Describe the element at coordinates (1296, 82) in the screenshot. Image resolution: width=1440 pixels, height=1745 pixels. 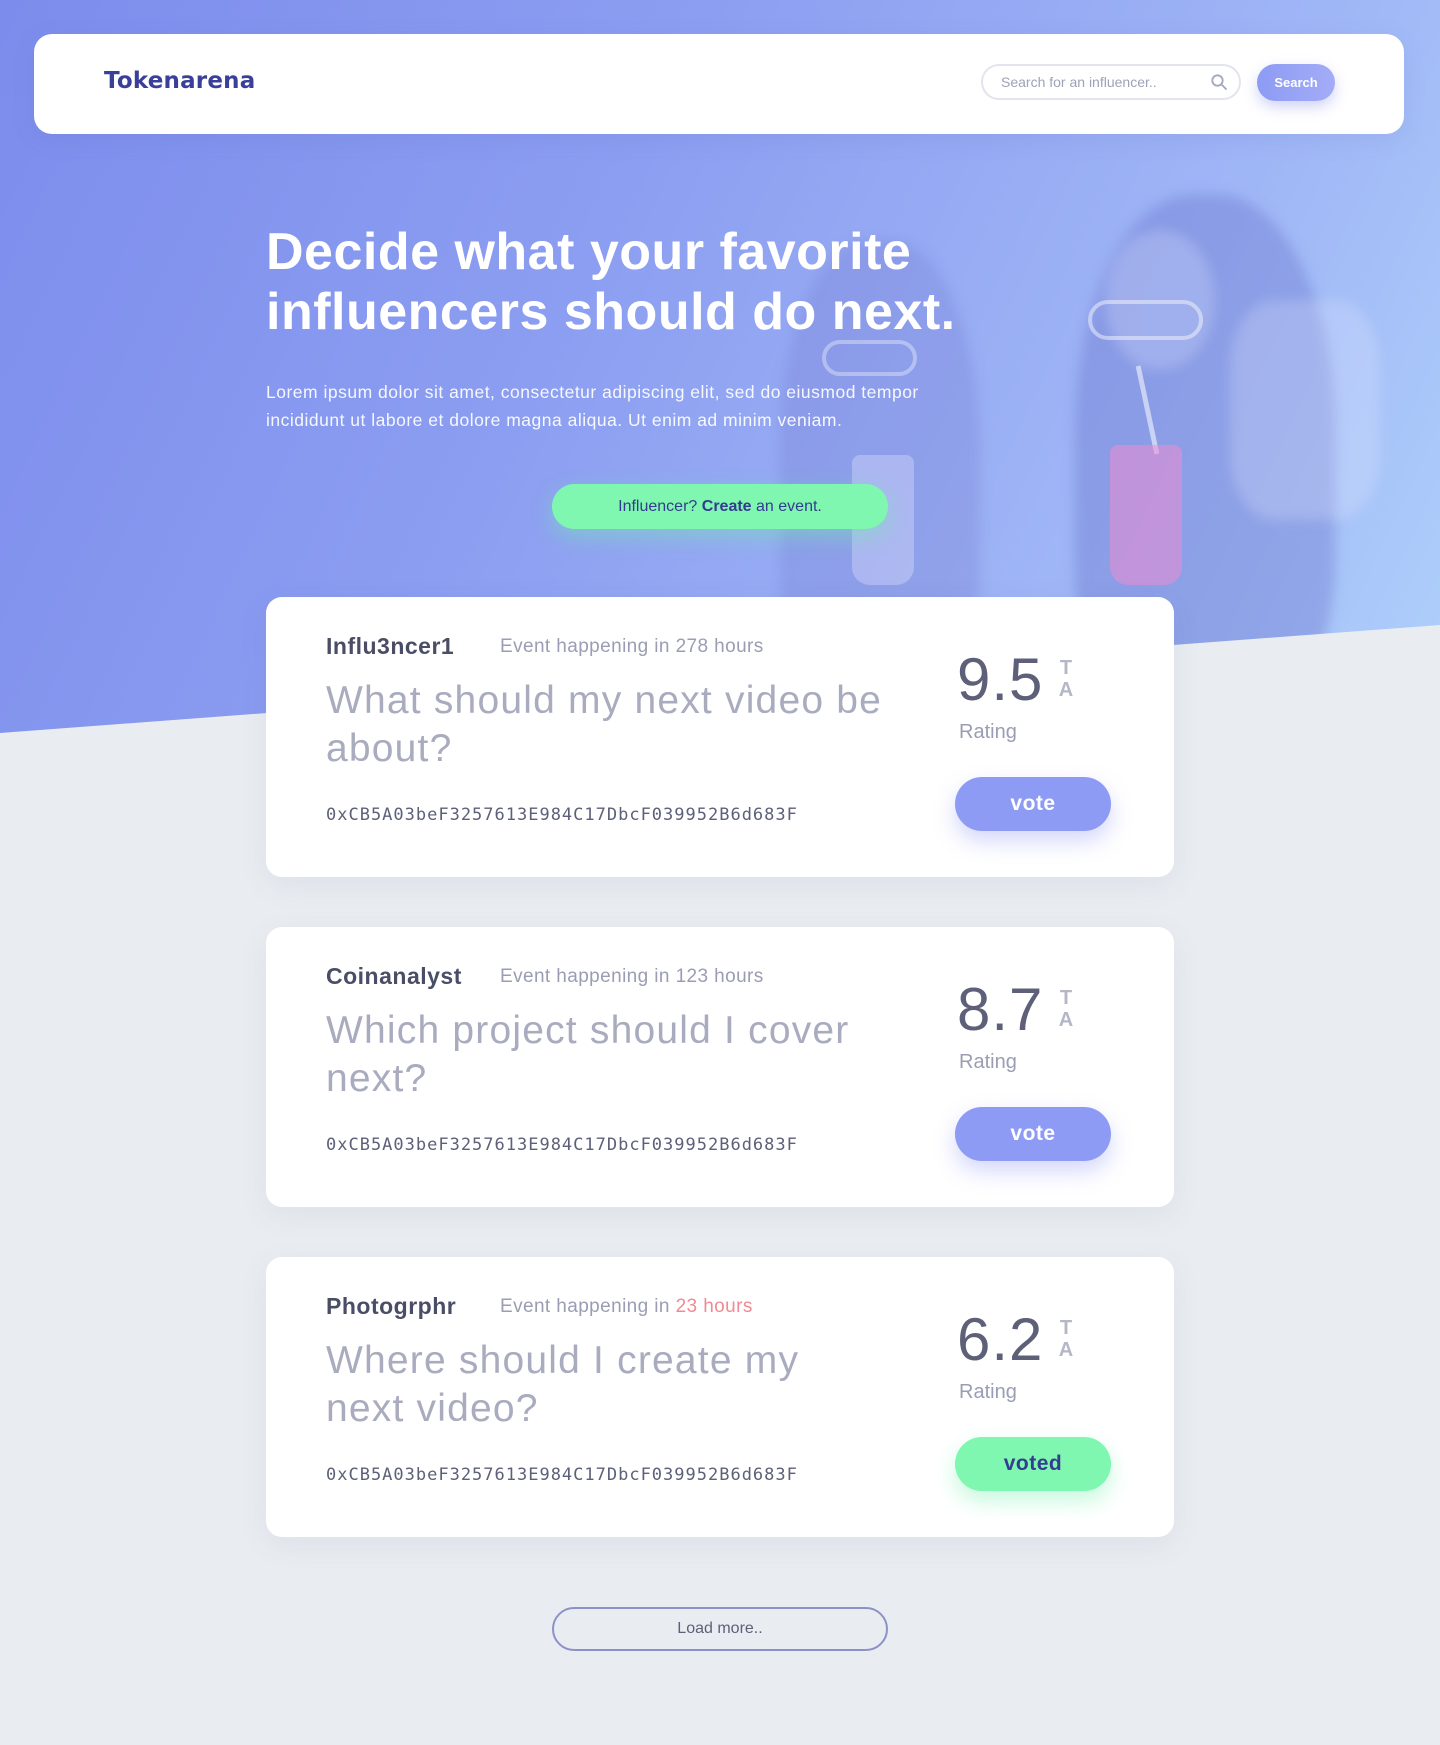
I see `search-button: Search` at that location.